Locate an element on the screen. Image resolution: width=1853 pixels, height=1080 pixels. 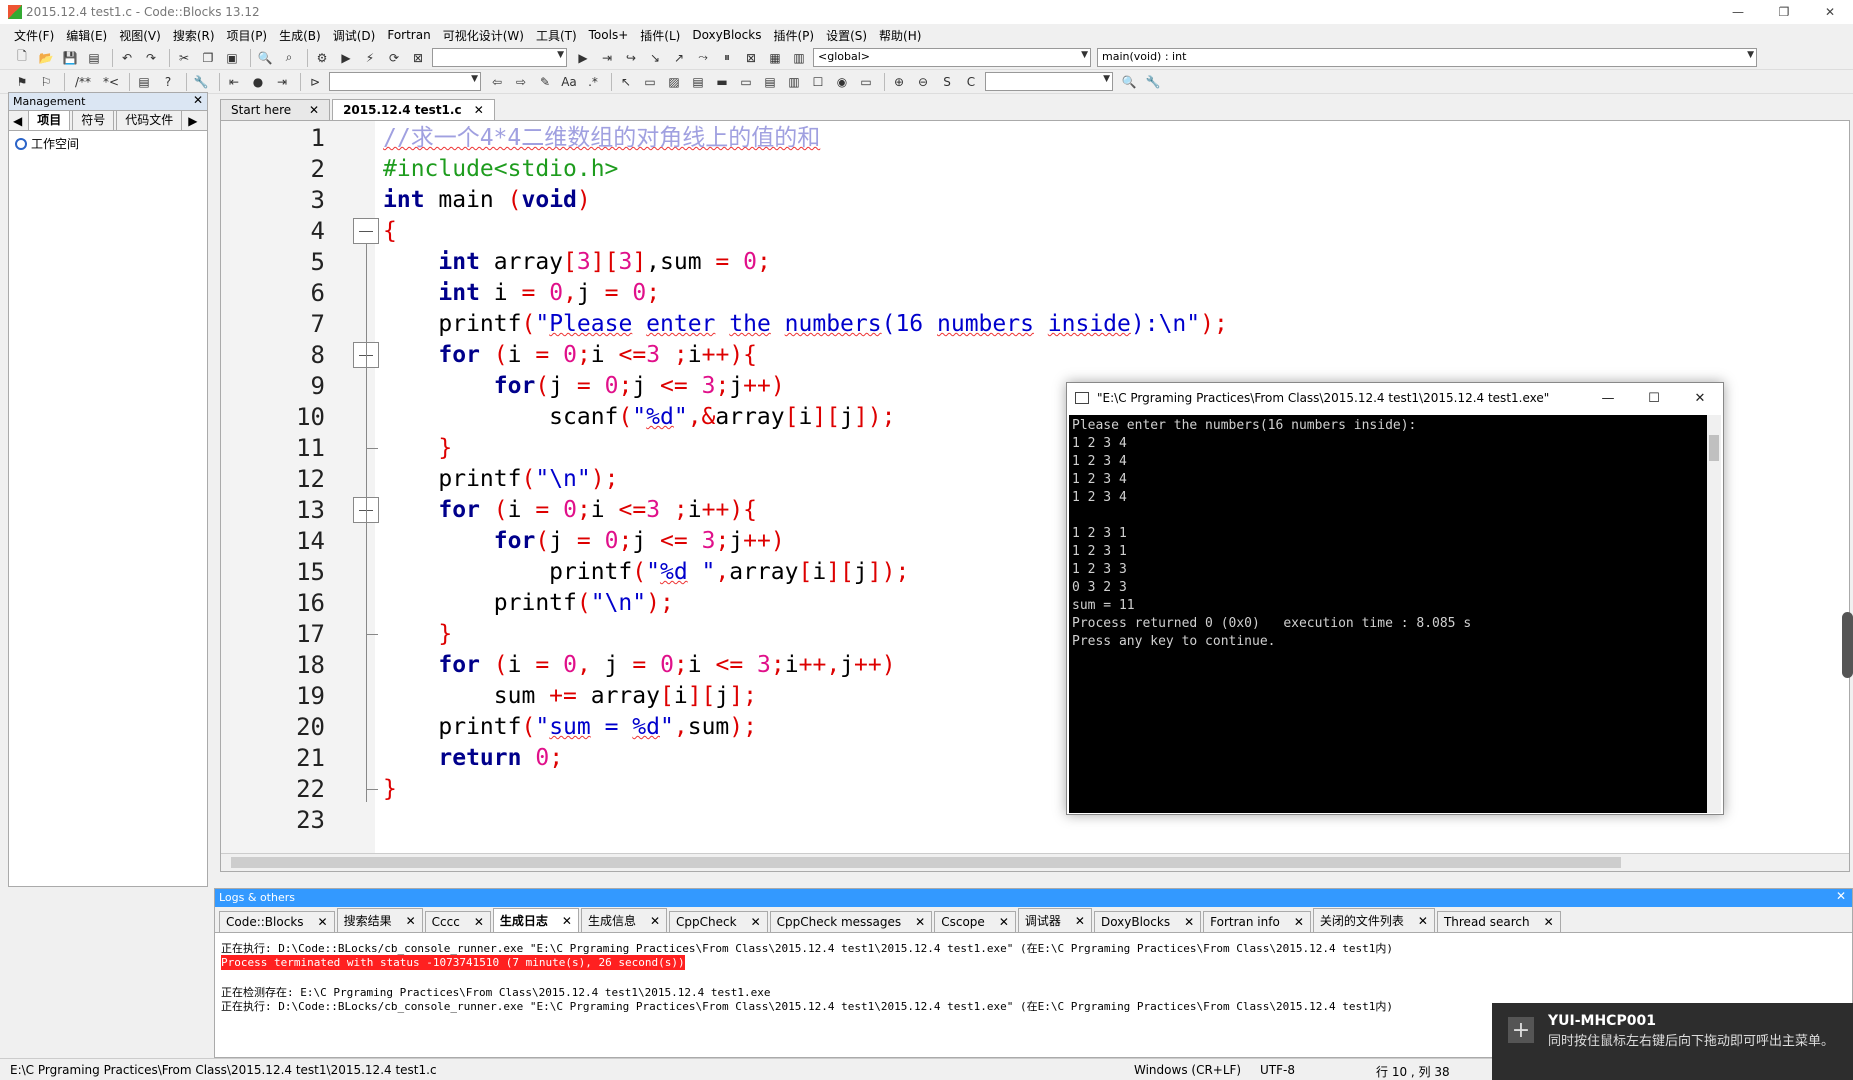
tab-files: 代码文件 is located at coordinates (149, 119).